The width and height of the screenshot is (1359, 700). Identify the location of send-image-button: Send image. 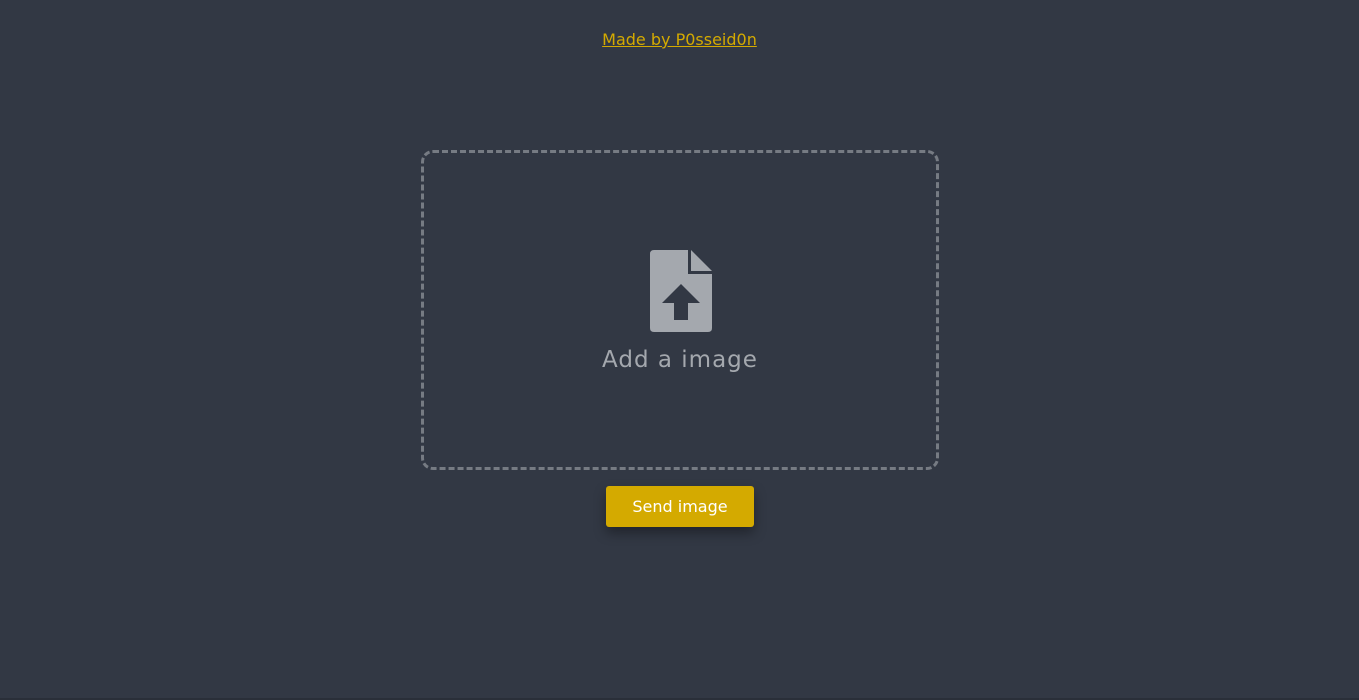
(680, 506).